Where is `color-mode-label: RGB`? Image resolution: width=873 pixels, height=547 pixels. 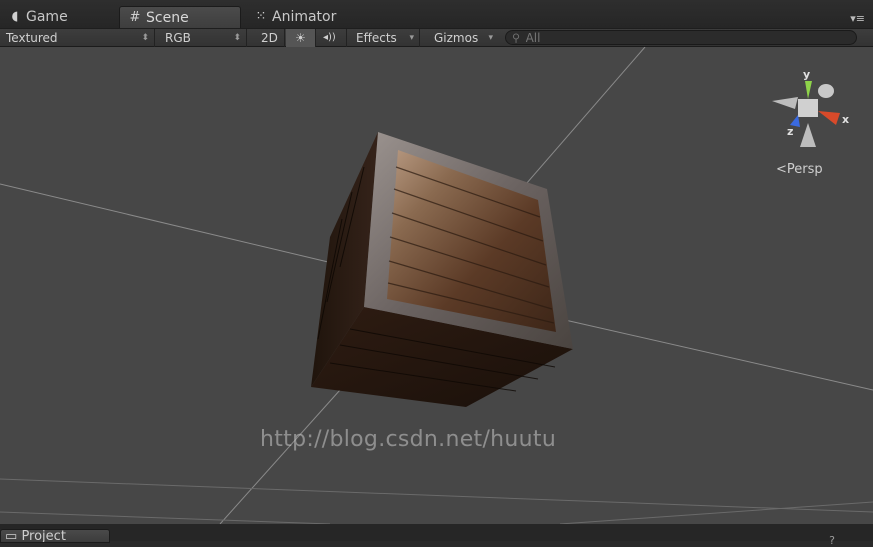
color-mode-label: RGB is located at coordinates (178, 38).